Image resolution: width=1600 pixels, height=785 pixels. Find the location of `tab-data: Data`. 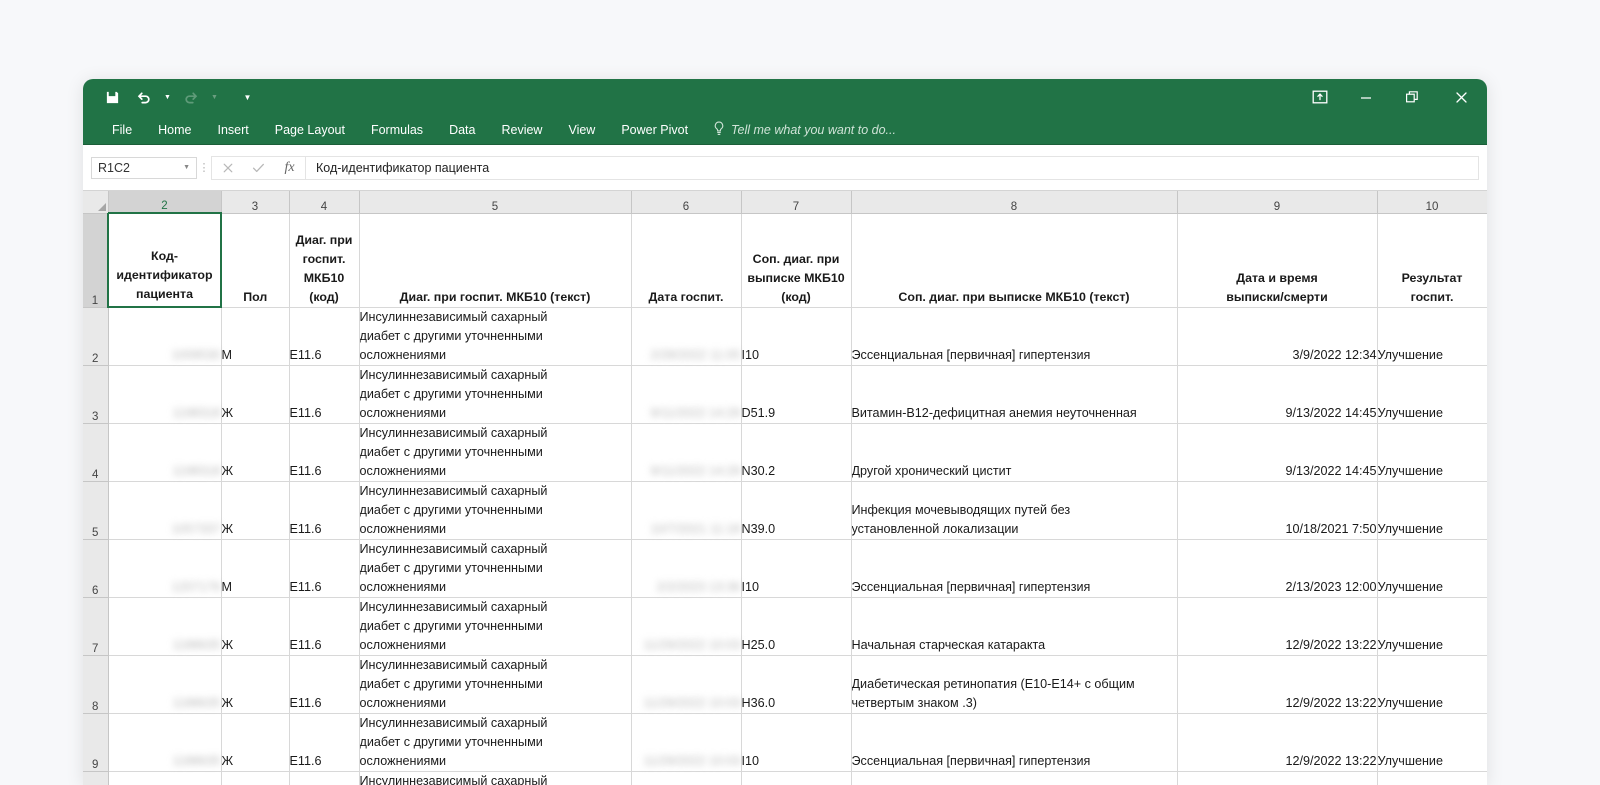

tab-data: Data is located at coordinates (462, 130).